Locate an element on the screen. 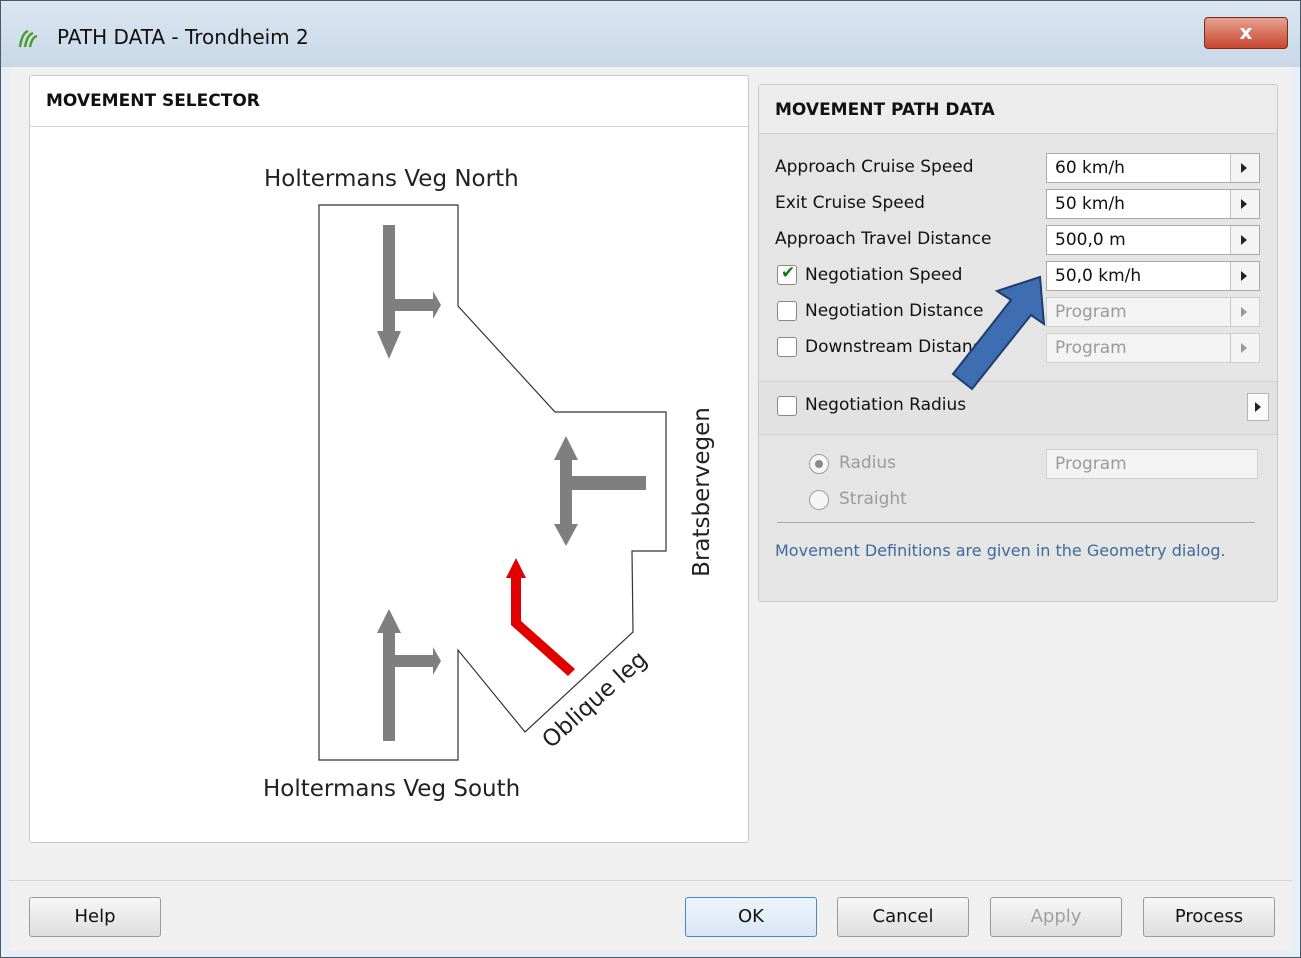  movement-south-bar is located at coordinates (415, 661).